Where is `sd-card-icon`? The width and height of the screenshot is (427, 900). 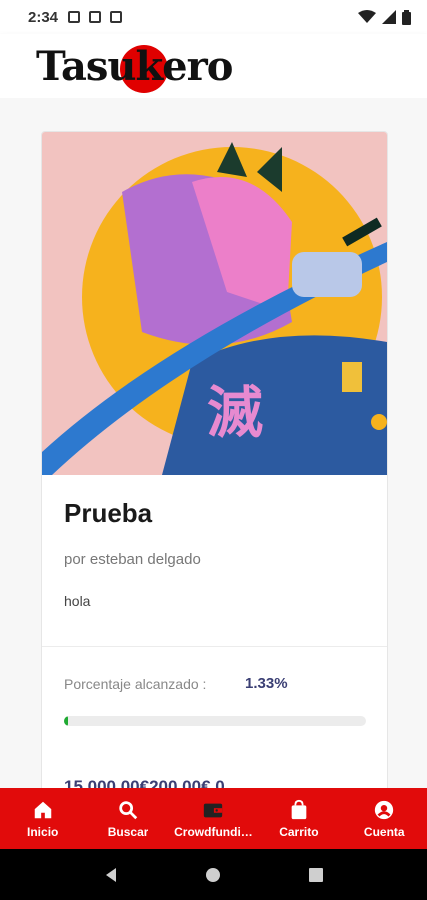 sd-card-icon is located at coordinates (95, 17).